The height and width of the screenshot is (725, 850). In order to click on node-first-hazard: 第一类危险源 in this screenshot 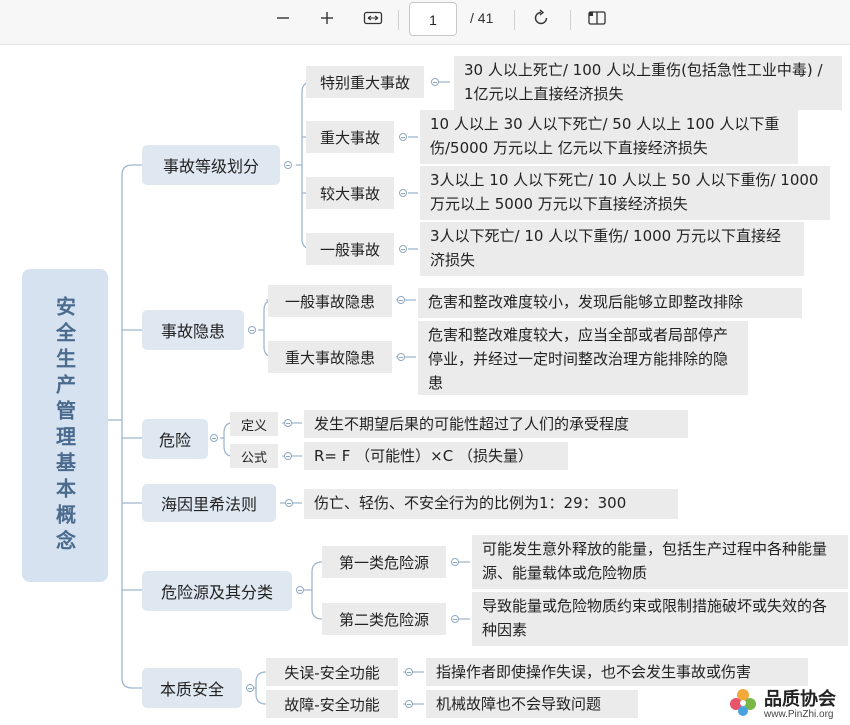, I will do `click(384, 562)`.